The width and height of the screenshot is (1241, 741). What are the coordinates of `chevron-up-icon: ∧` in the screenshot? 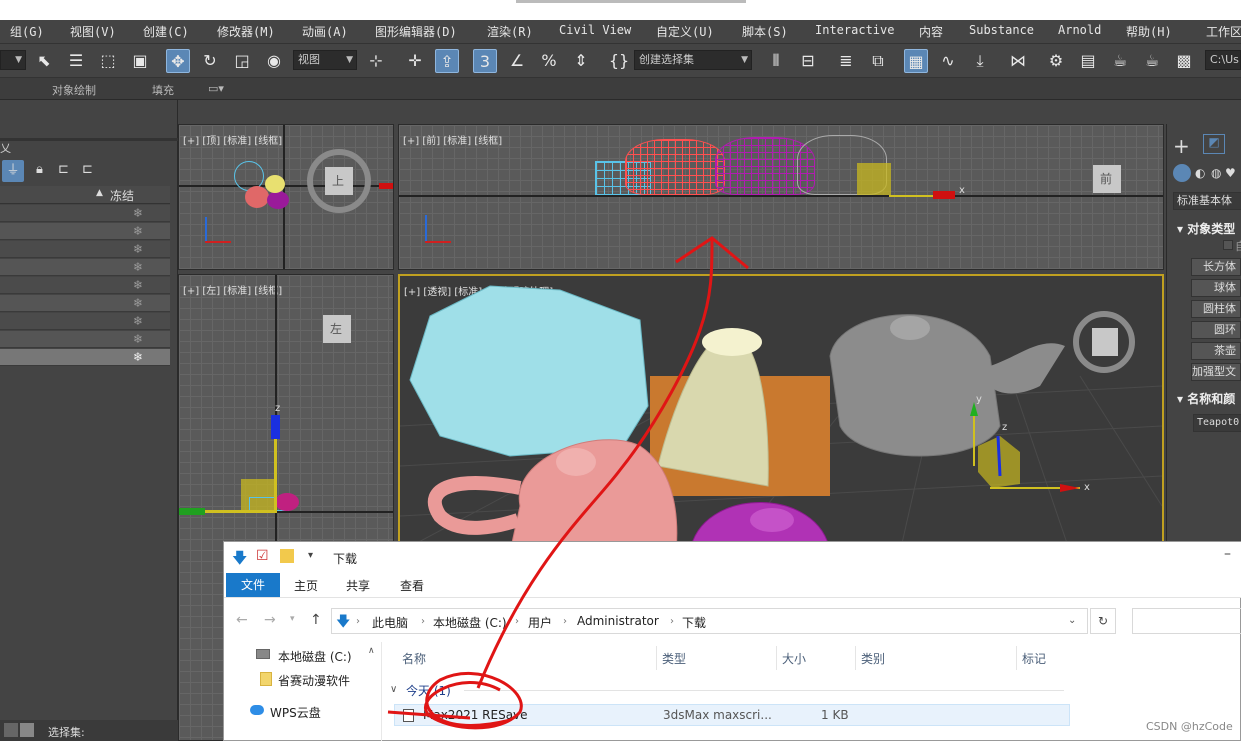 It's located at (371, 651).